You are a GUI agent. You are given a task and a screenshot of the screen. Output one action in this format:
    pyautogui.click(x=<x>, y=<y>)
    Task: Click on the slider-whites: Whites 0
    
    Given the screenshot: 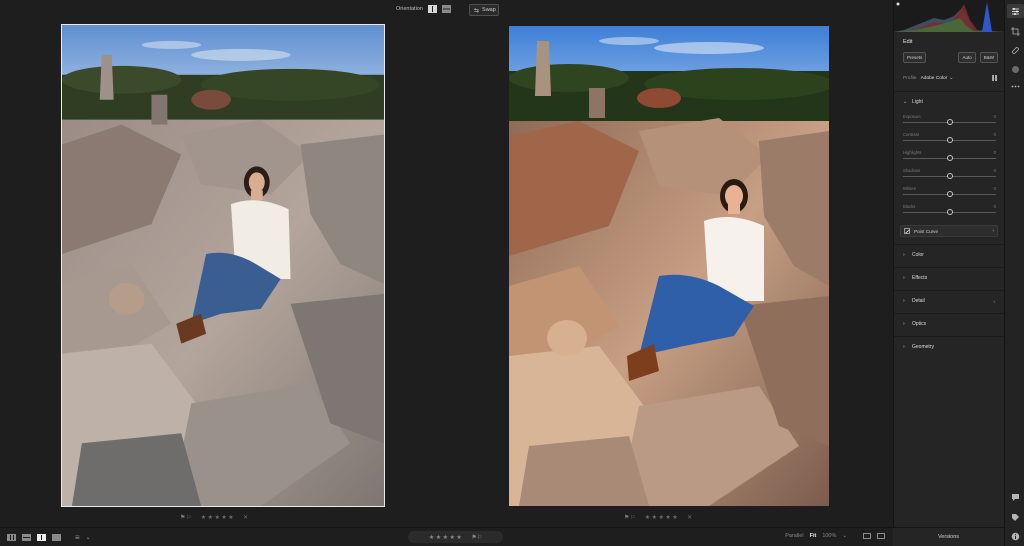 What is the action you would take?
    pyautogui.click(x=949, y=192)
    